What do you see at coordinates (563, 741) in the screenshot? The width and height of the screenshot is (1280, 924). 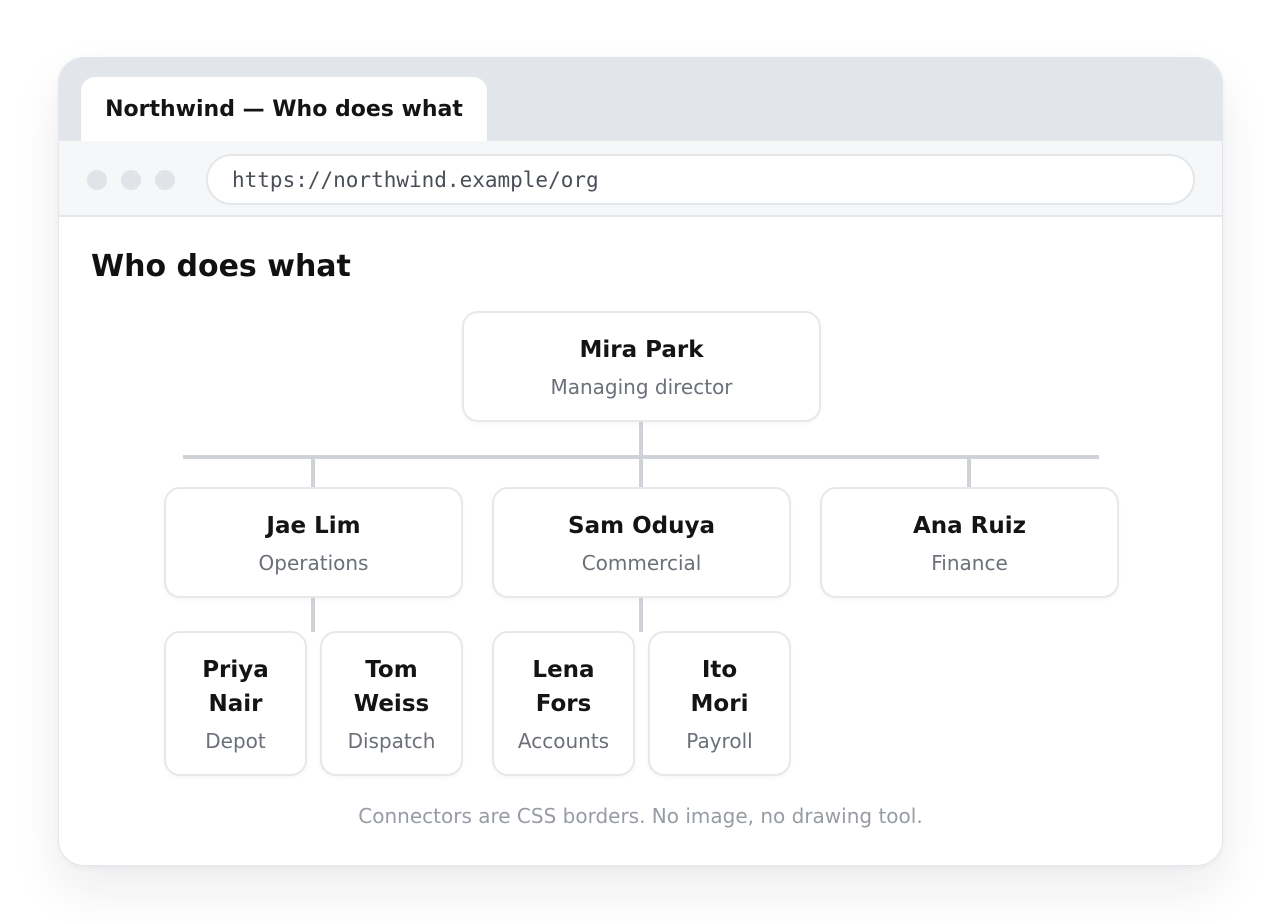 I see `person-role: Accounts` at bounding box center [563, 741].